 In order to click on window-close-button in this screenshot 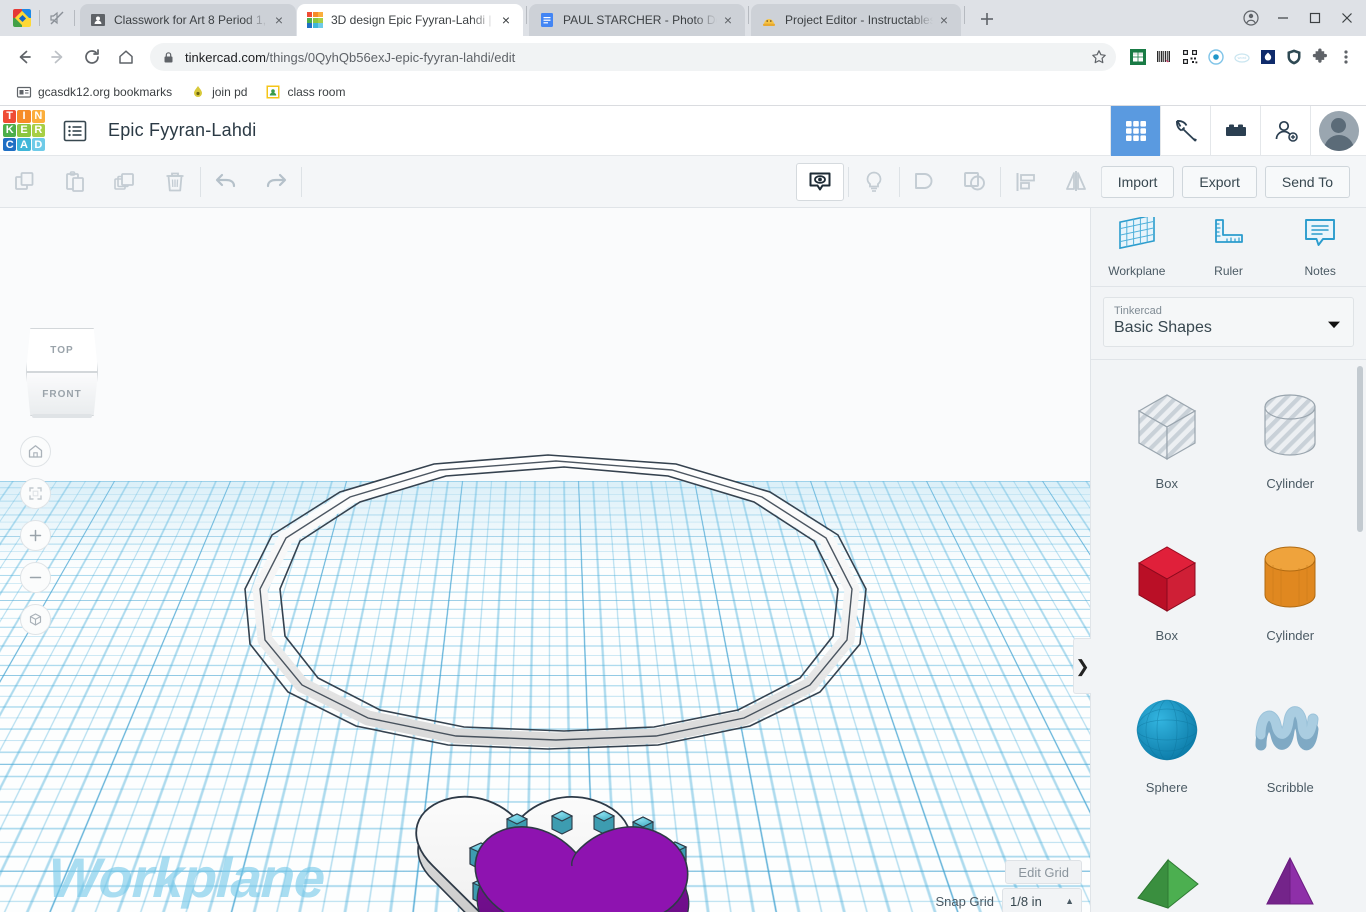, I will do `click(1347, 18)`.